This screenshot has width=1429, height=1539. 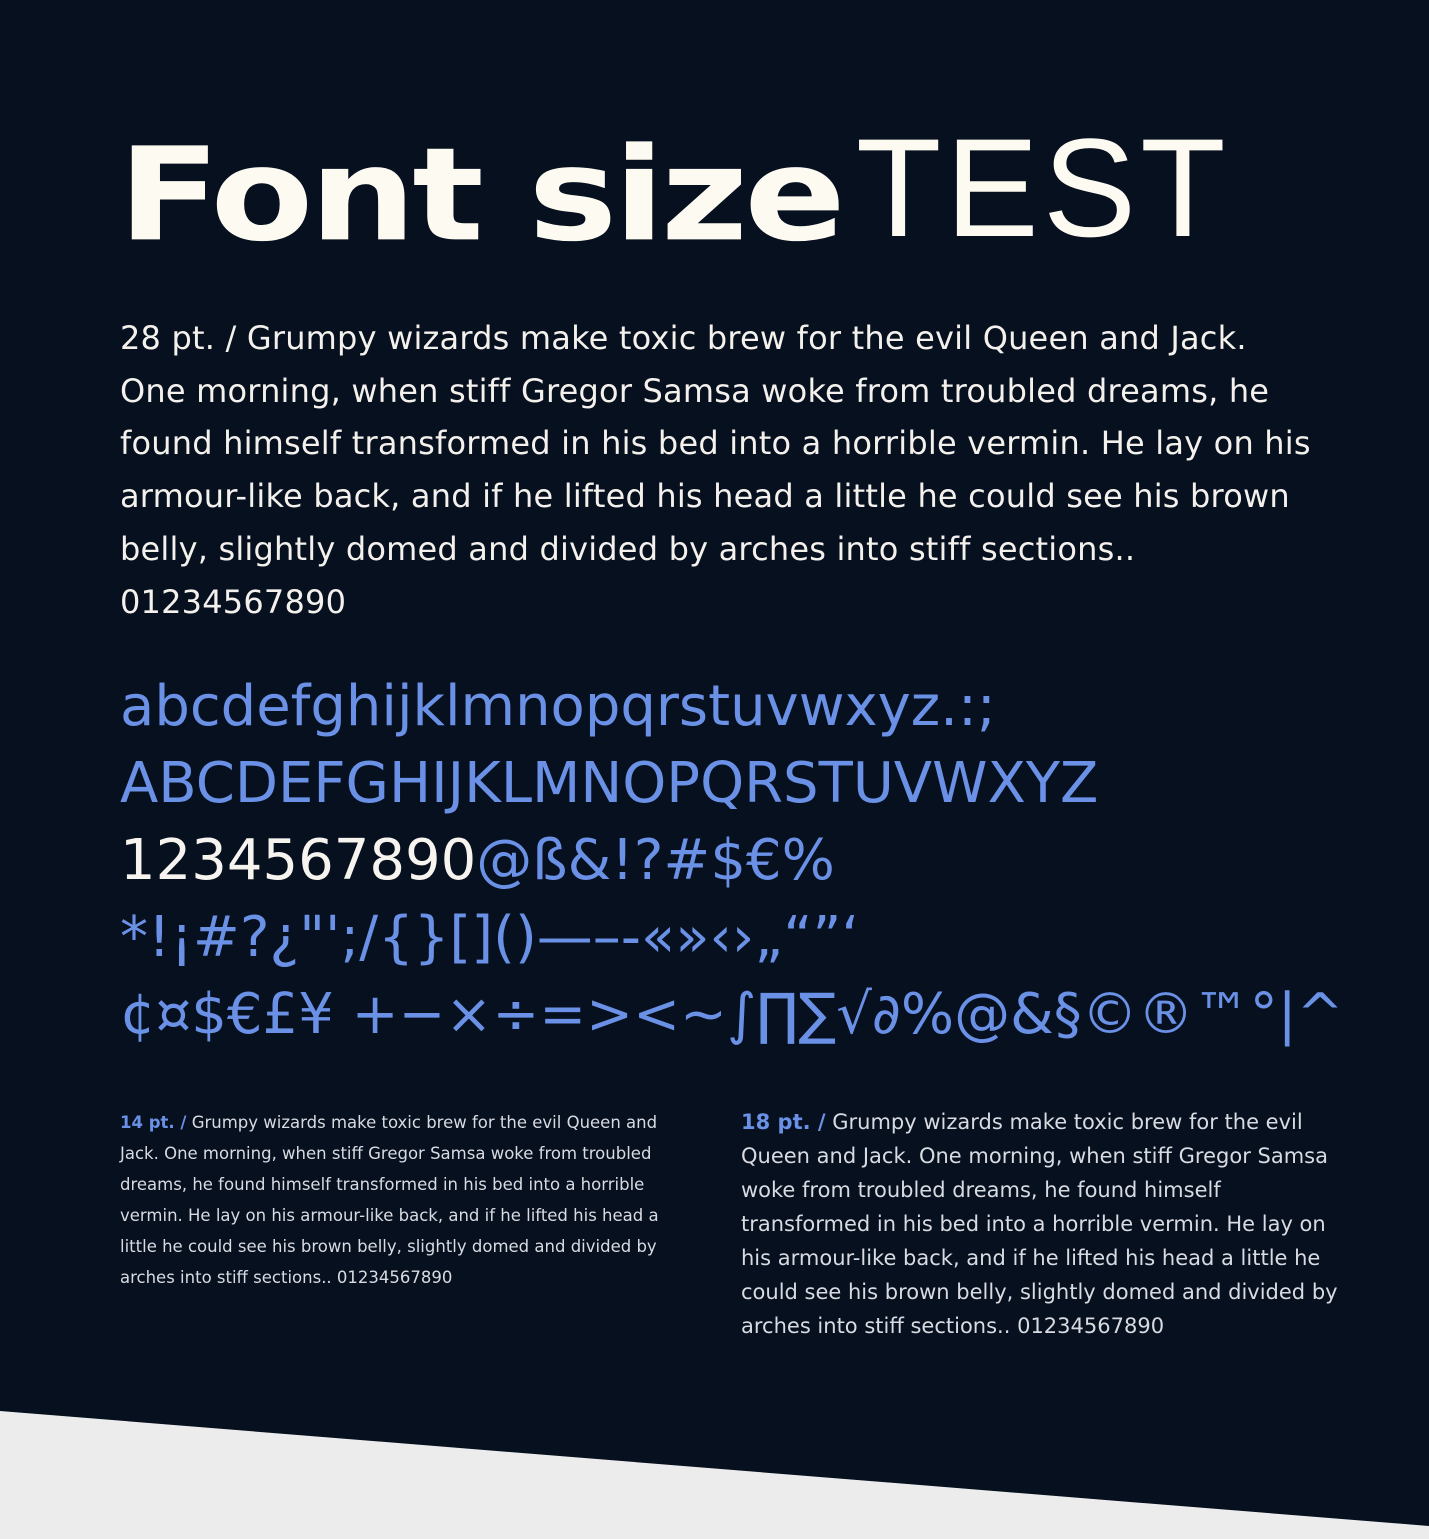 What do you see at coordinates (490, 937) in the screenshot?
I see `punctuation-row: *!¡#?¿"';/{}[]()—–-«»‹›„“”‘` at bounding box center [490, 937].